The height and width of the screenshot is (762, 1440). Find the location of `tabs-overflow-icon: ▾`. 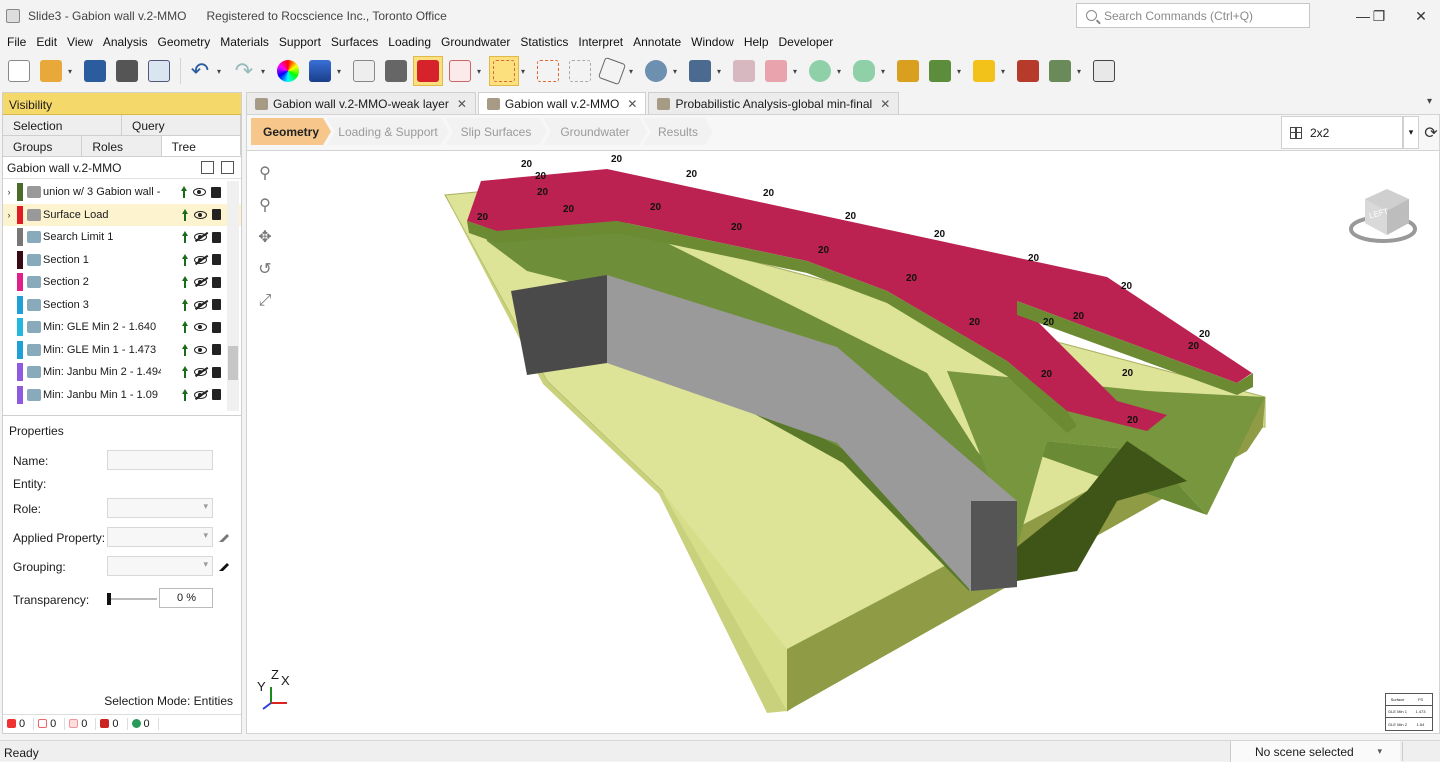

tabs-overflow-icon: ▾ is located at coordinates (1429, 101).